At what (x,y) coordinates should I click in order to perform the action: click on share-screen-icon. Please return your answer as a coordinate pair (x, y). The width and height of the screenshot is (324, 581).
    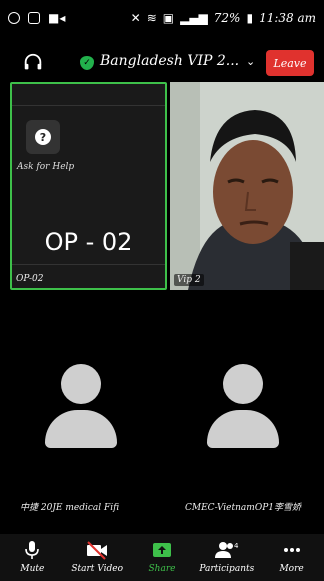
    Looking at the image, I should click on (162, 550).